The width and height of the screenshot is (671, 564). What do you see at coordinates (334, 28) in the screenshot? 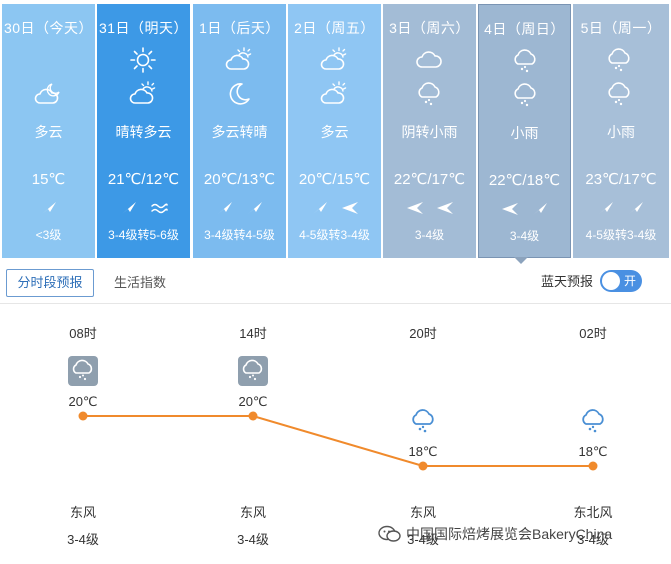
I see `day-date: 2日（周五）` at bounding box center [334, 28].